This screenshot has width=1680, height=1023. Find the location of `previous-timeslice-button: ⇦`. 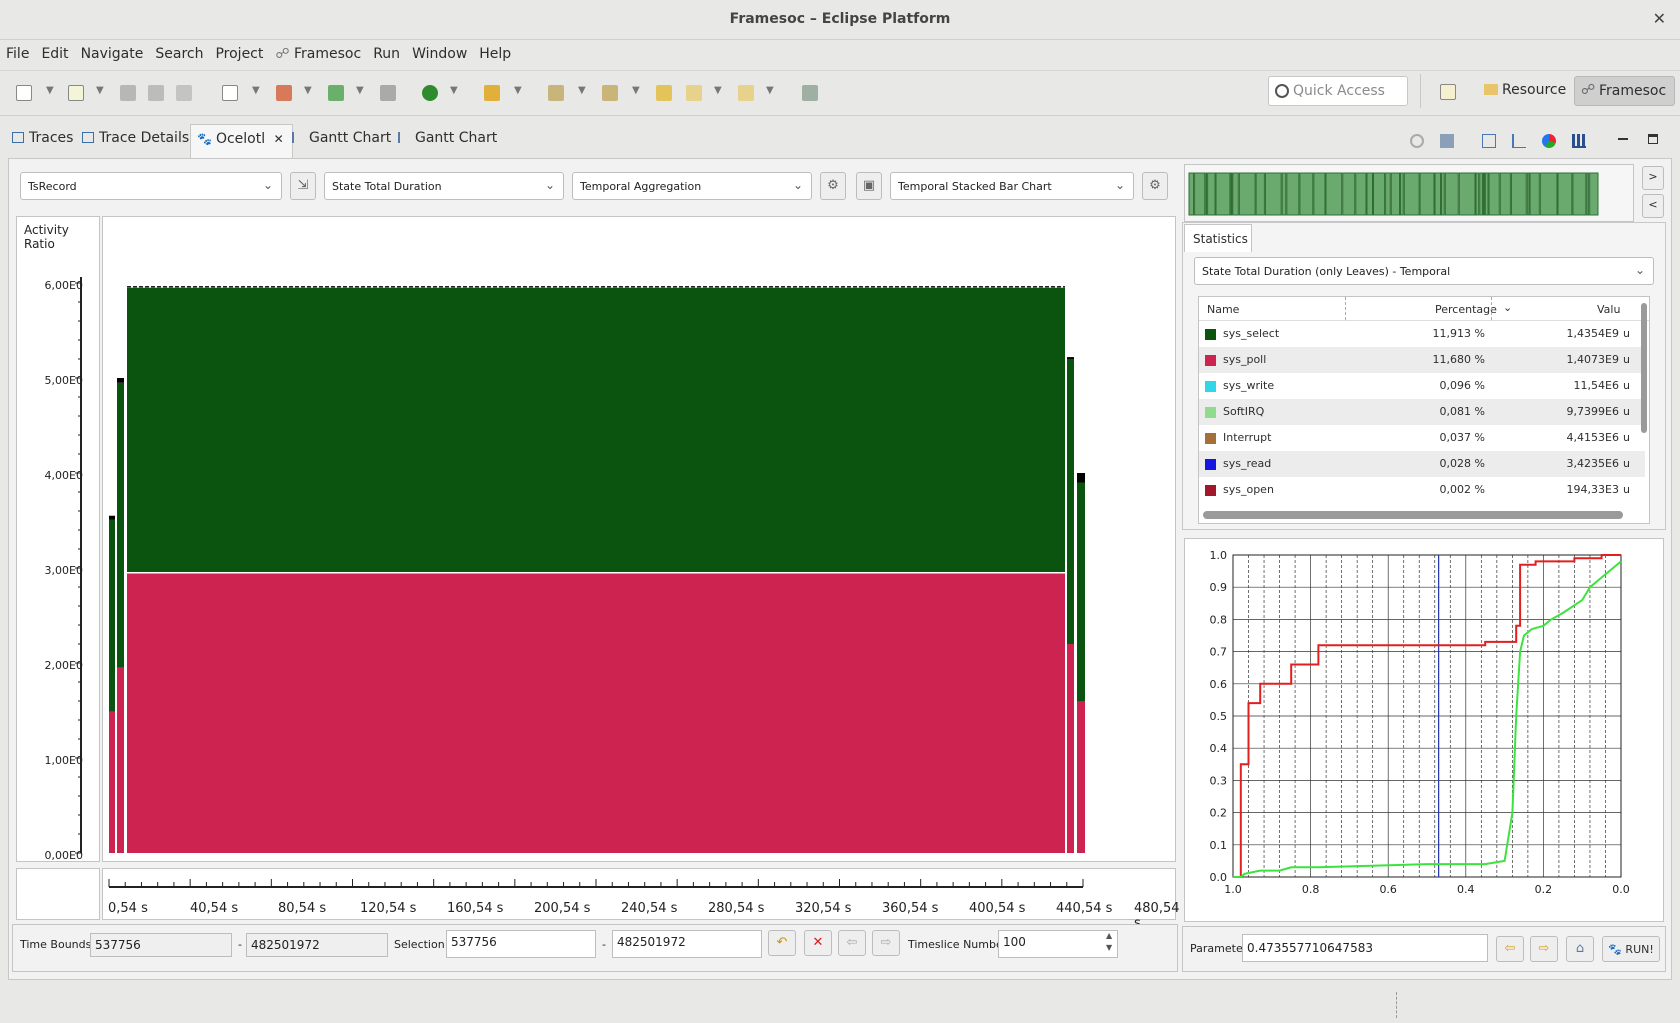

previous-timeslice-button: ⇦ is located at coordinates (852, 943).